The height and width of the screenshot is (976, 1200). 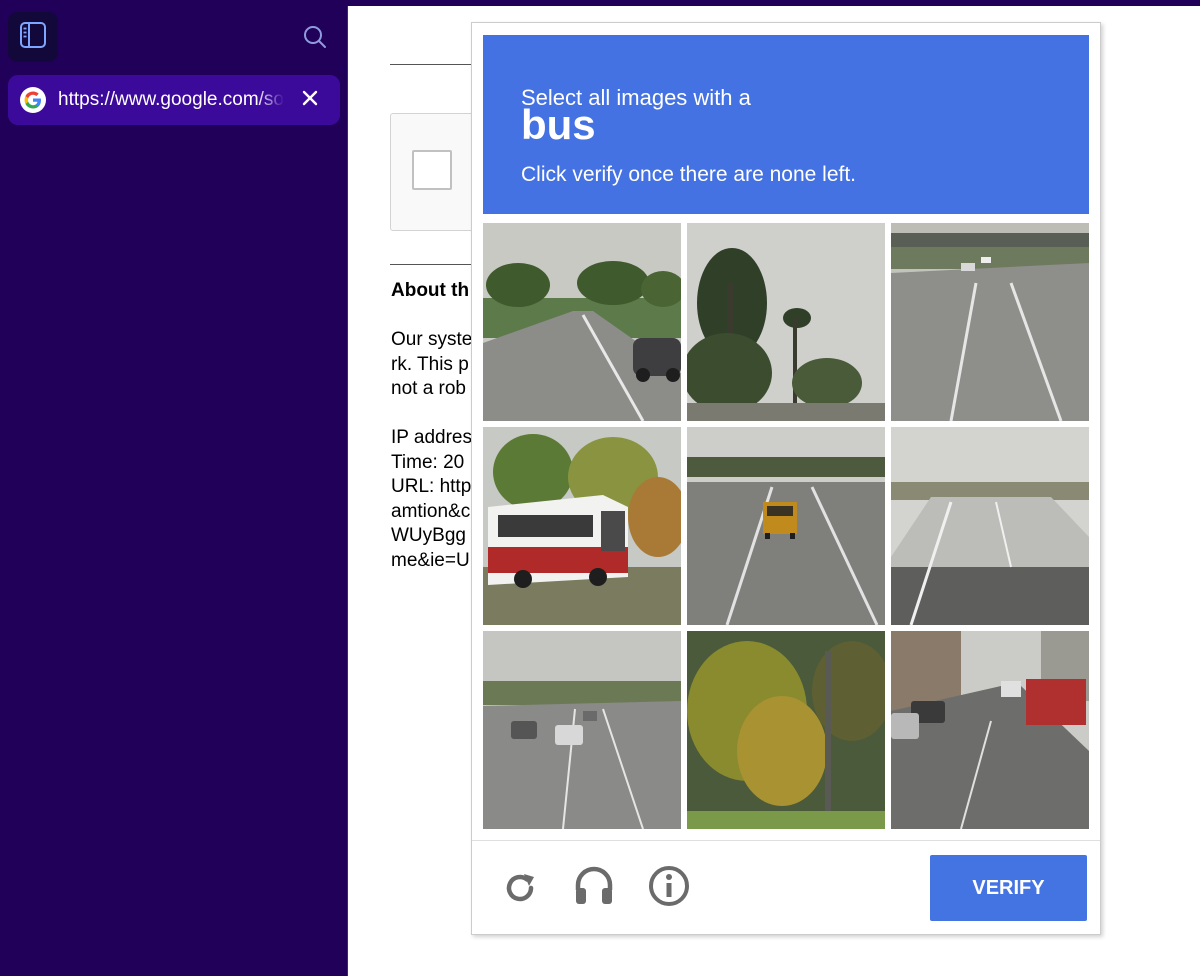 I want to click on tile-image-palm-trees, so click(x=786, y=322).